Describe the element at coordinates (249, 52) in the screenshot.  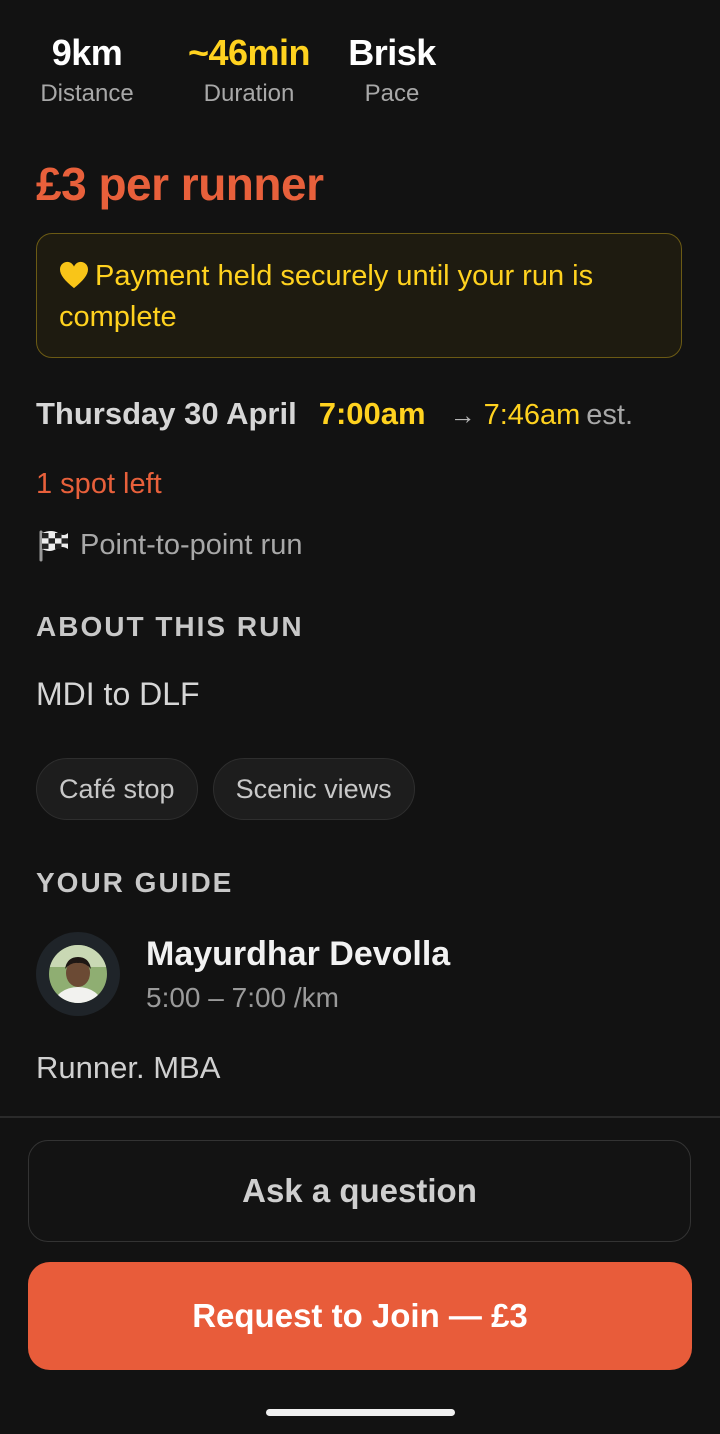
I see `stat-value: ~46min` at that location.